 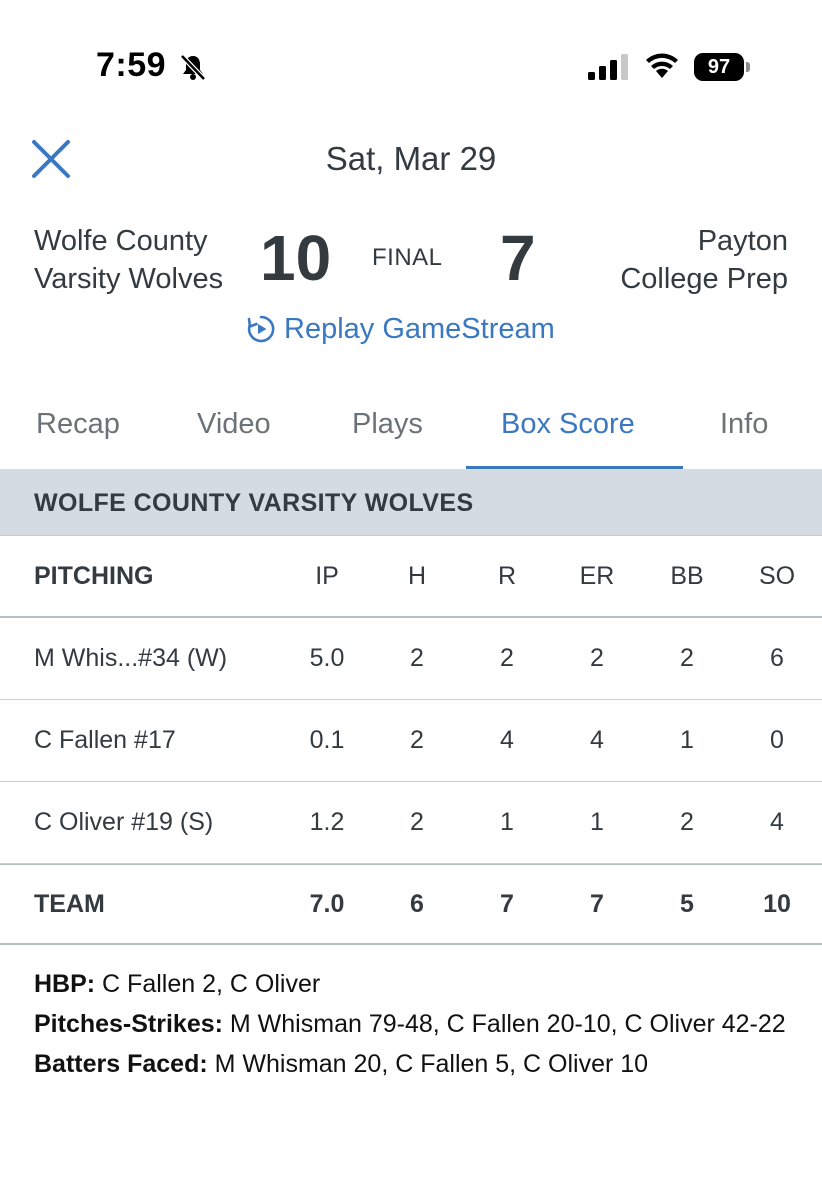 I want to click on battery-level: 97, so click(x=719, y=67).